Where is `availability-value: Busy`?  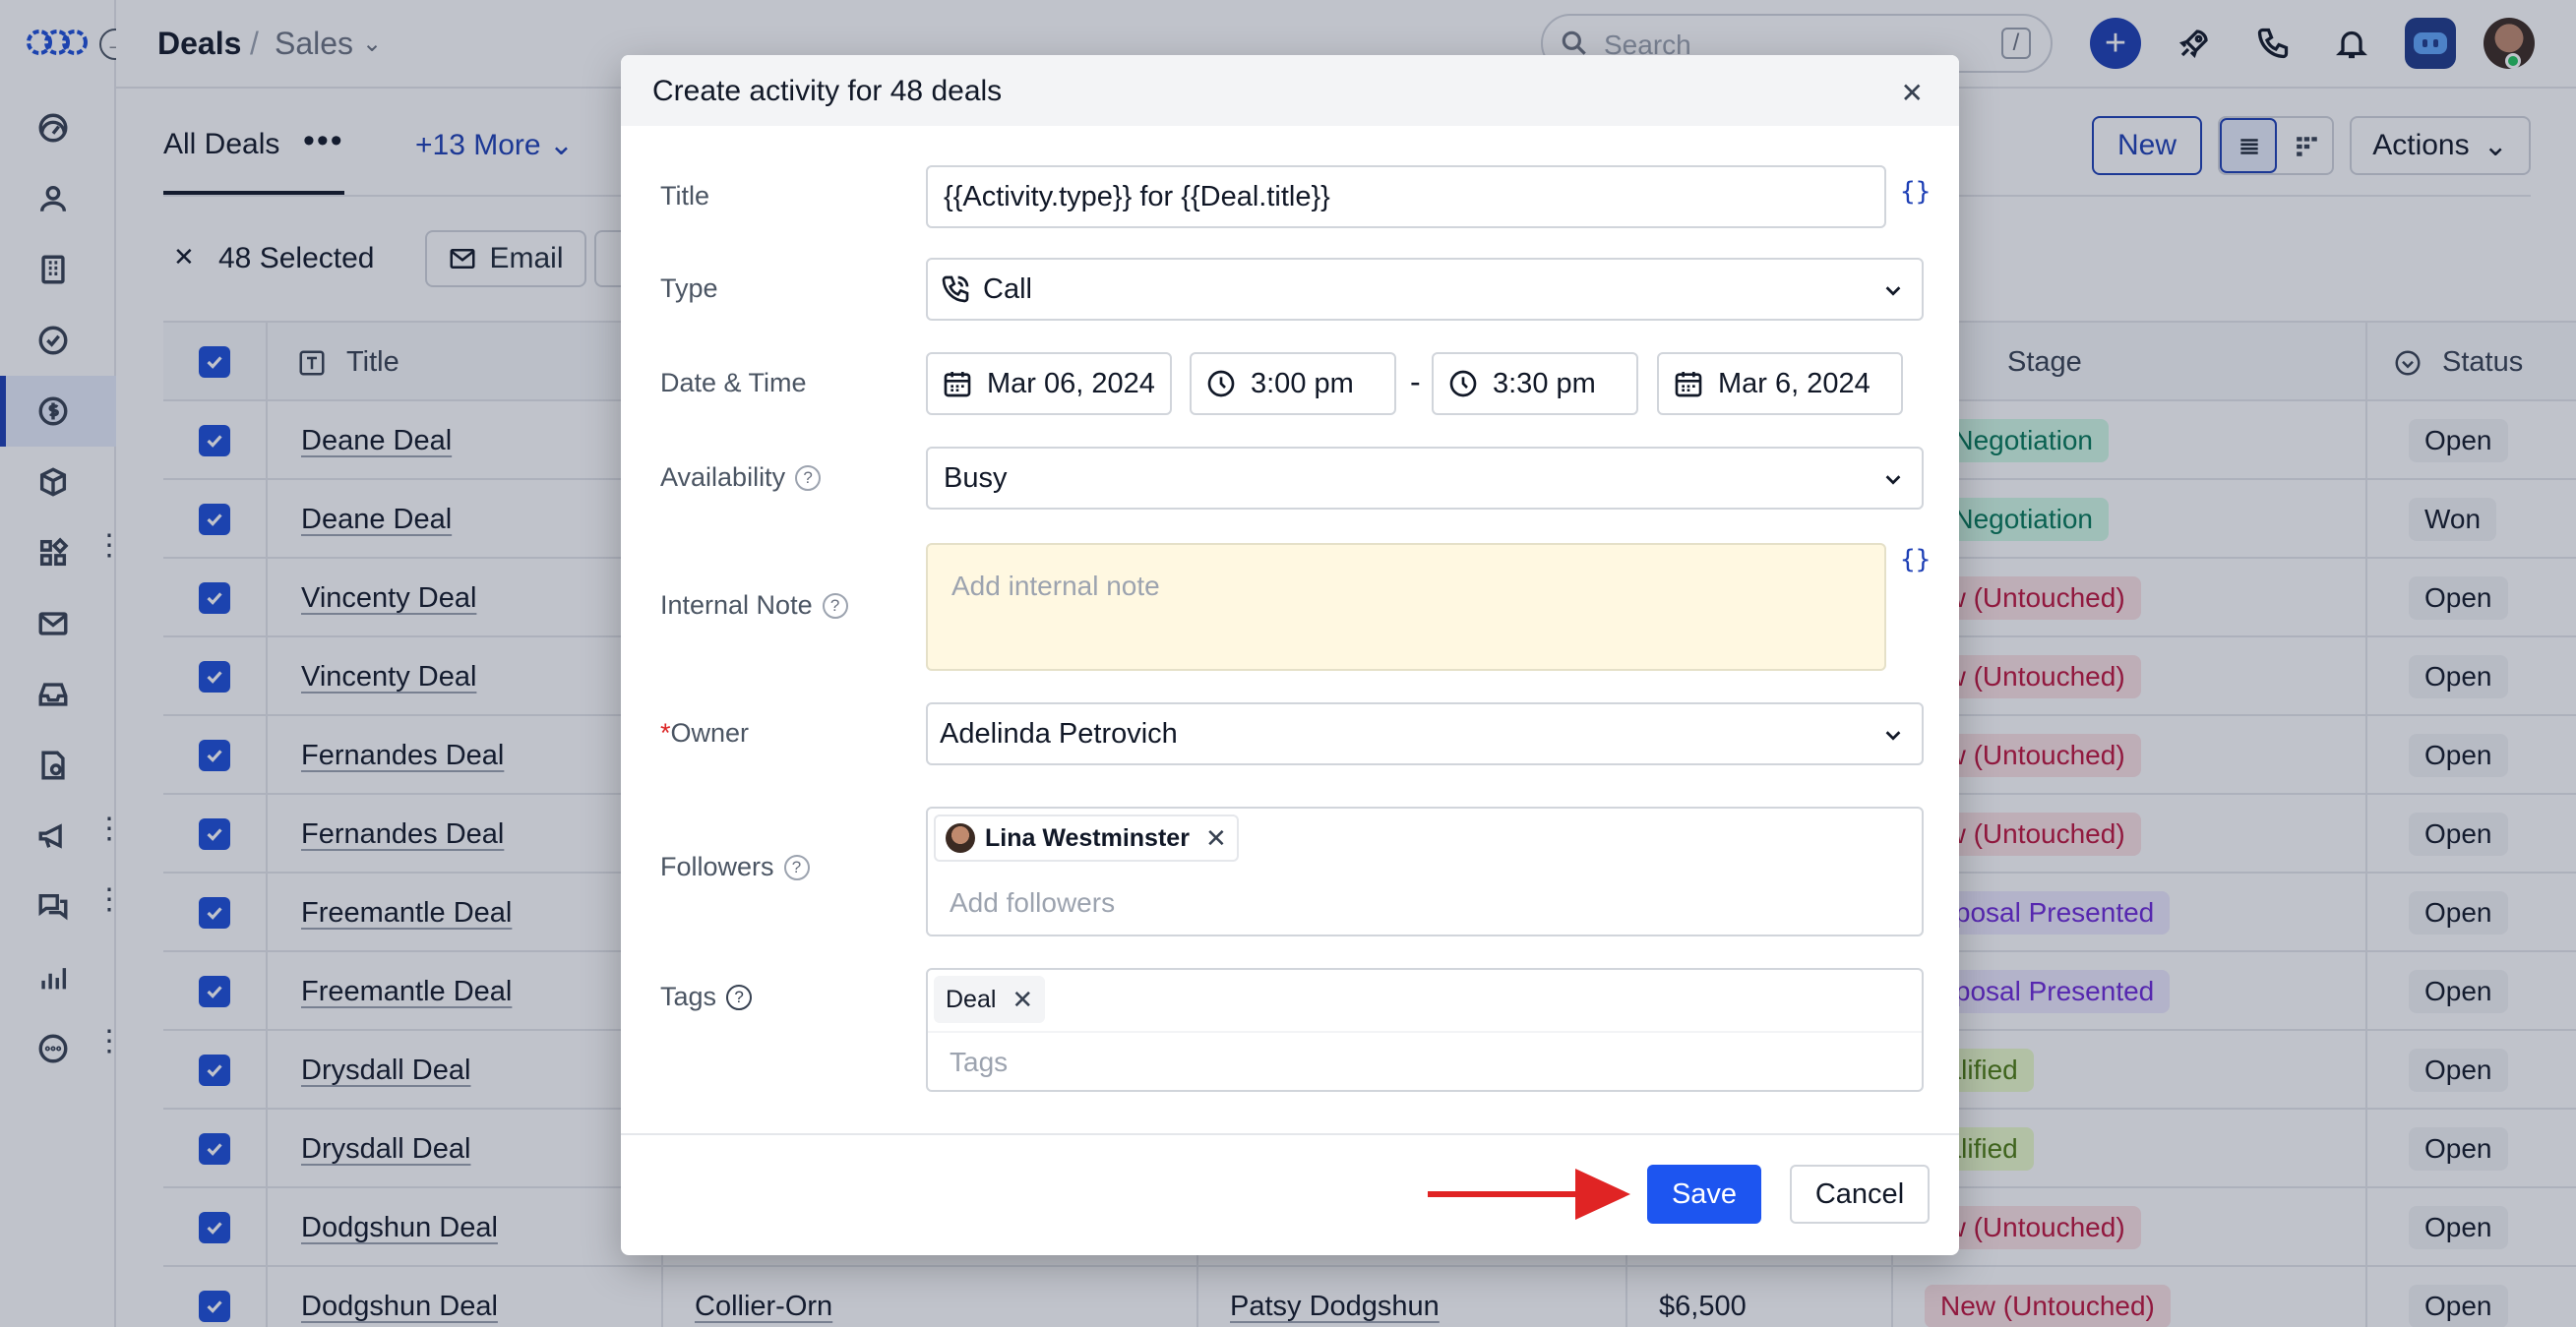 availability-value: Busy is located at coordinates (976, 478).